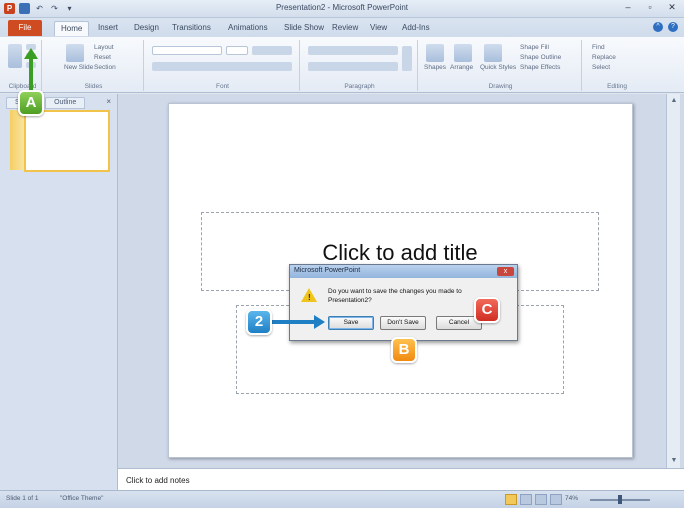 Image resolution: width=684 pixels, height=508 pixels. What do you see at coordinates (108, 101) in the screenshot?
I see `panel-close-icon: ×` at bounding box center [108, 101].